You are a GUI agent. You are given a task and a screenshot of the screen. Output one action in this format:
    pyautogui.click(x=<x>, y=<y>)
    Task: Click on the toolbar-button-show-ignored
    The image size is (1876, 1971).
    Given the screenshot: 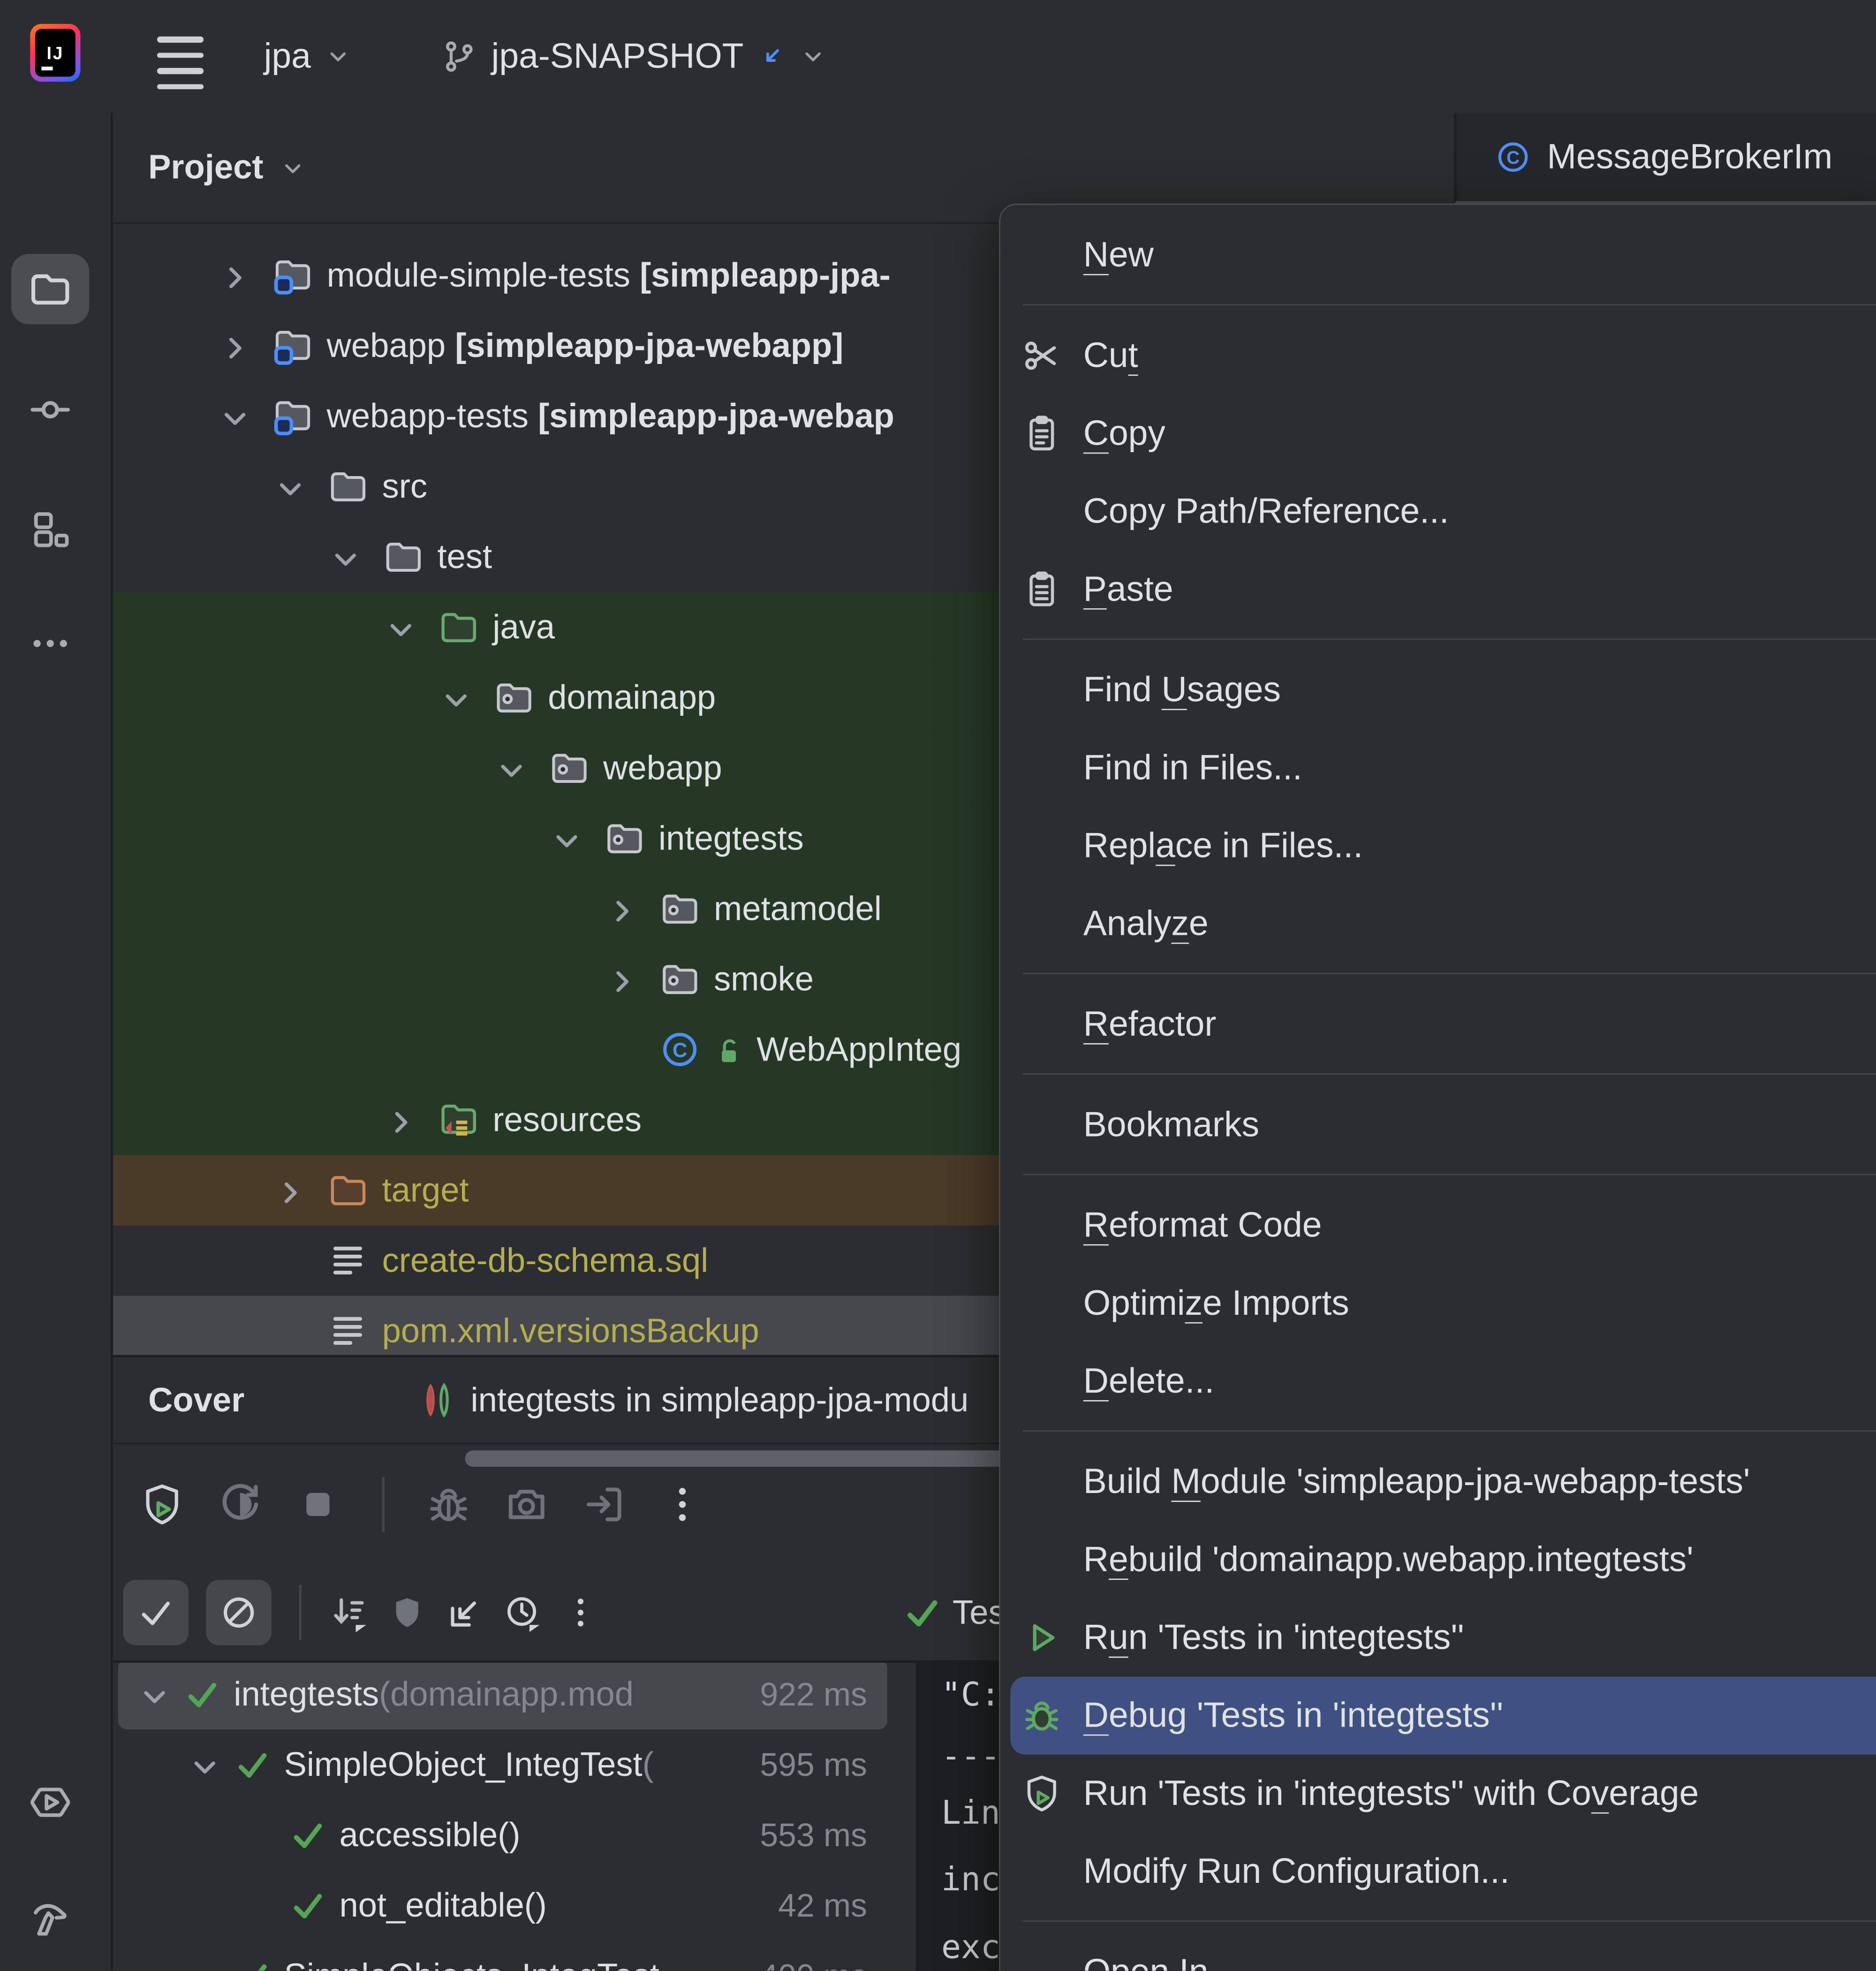 What is the action you would take?
    pyautogui.click(x=239, y=1612)
    